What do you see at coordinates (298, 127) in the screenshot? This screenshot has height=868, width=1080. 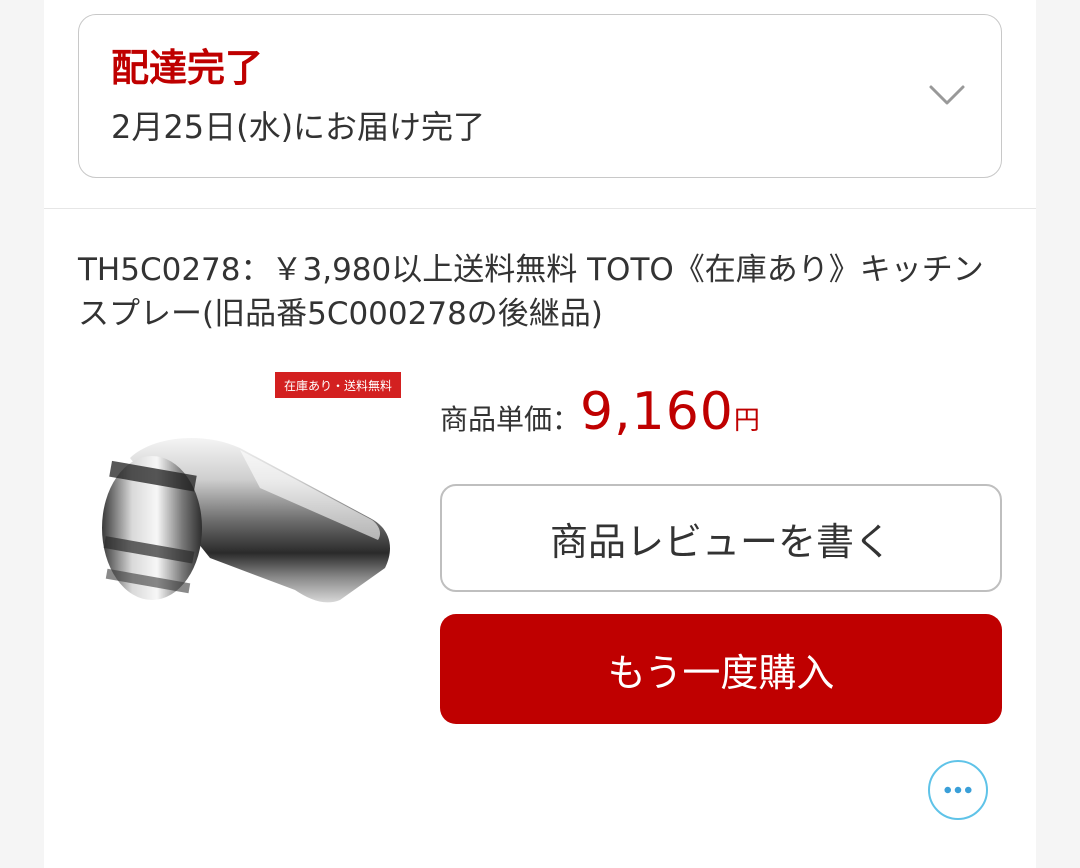 I see `delivery-date-text: 2月25日(水)にお届け完了` at bounding box center [298, 127].